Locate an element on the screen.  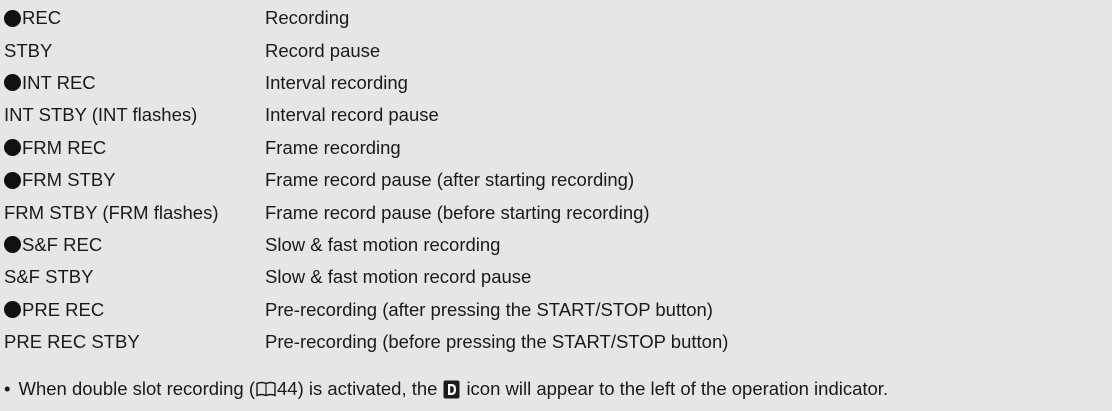
indicator-label: S&F STBY is located at coordinates (49, 277).